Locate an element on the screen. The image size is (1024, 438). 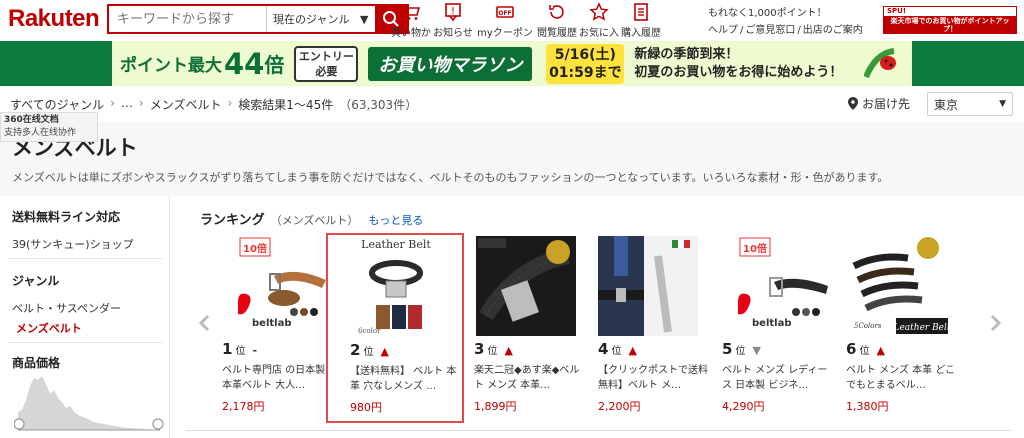
product-price: 1,899円 is located at coordinates (495, 406).